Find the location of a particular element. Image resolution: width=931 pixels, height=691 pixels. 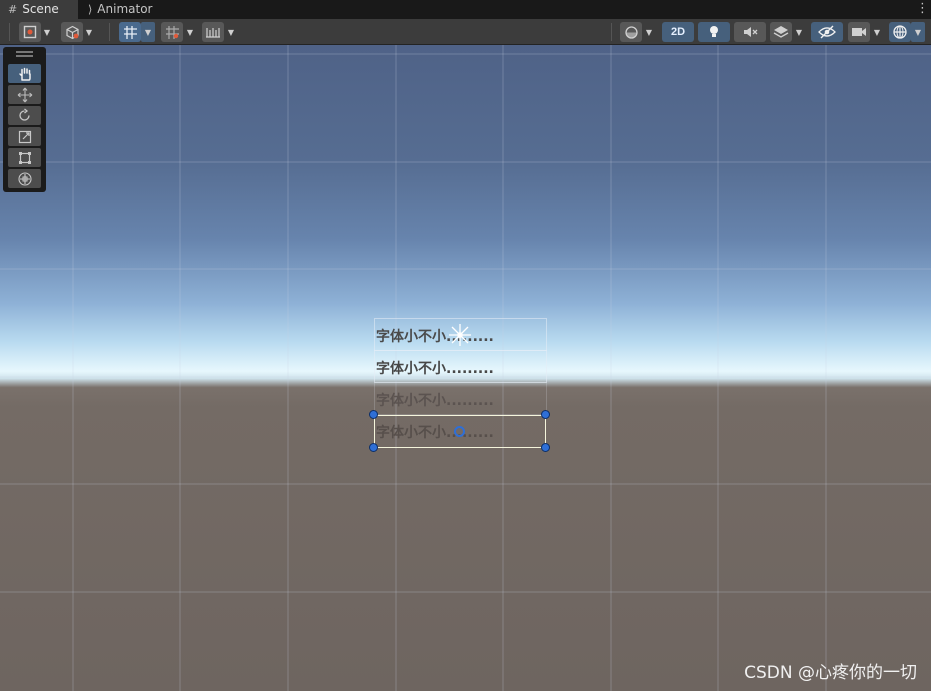

light-gizmo-icon is located at coordinates (460, 335).